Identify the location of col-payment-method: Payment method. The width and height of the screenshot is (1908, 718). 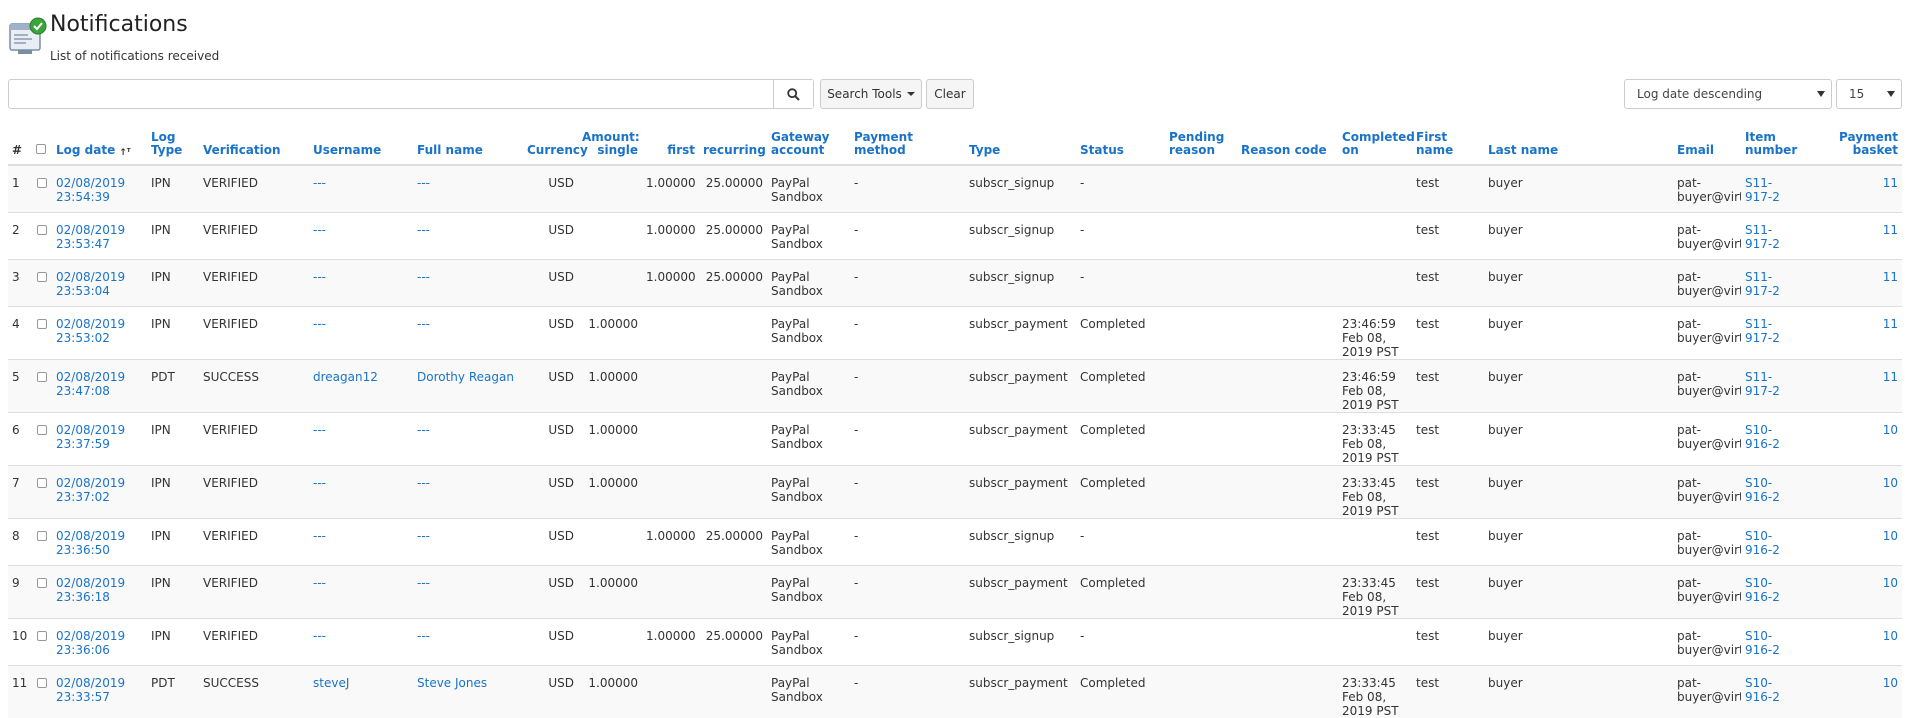
(907, 144).